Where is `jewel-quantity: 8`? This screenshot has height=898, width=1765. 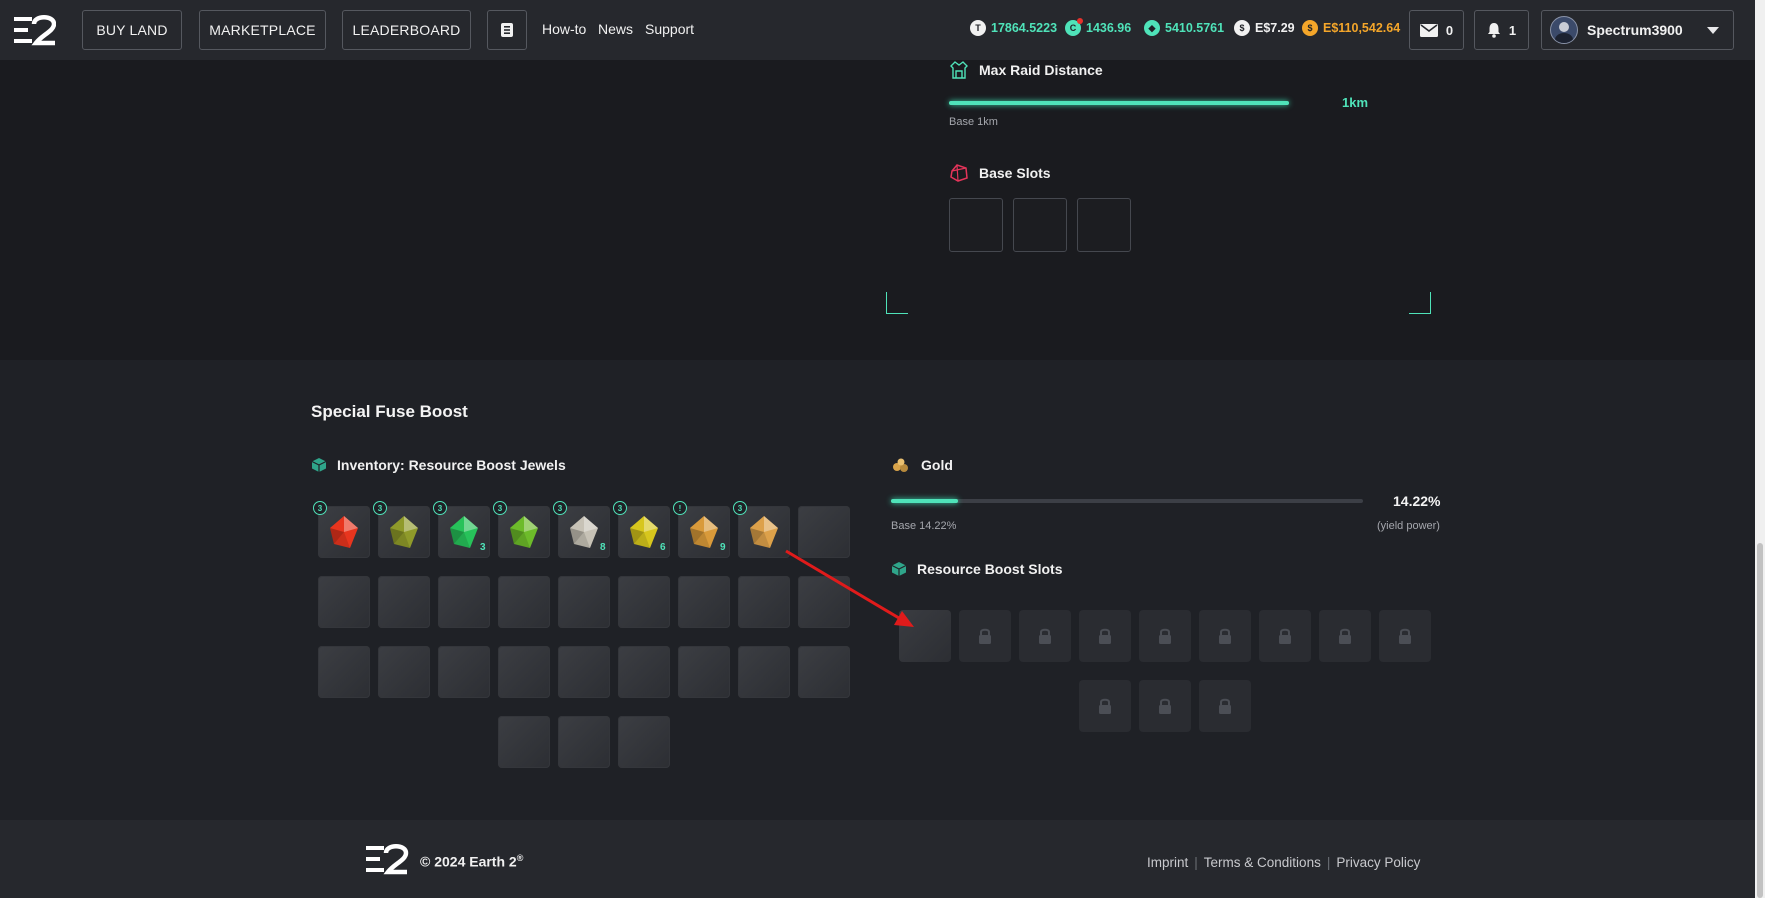
jewel-quantity: 8 is located at coordinates (603, 547).